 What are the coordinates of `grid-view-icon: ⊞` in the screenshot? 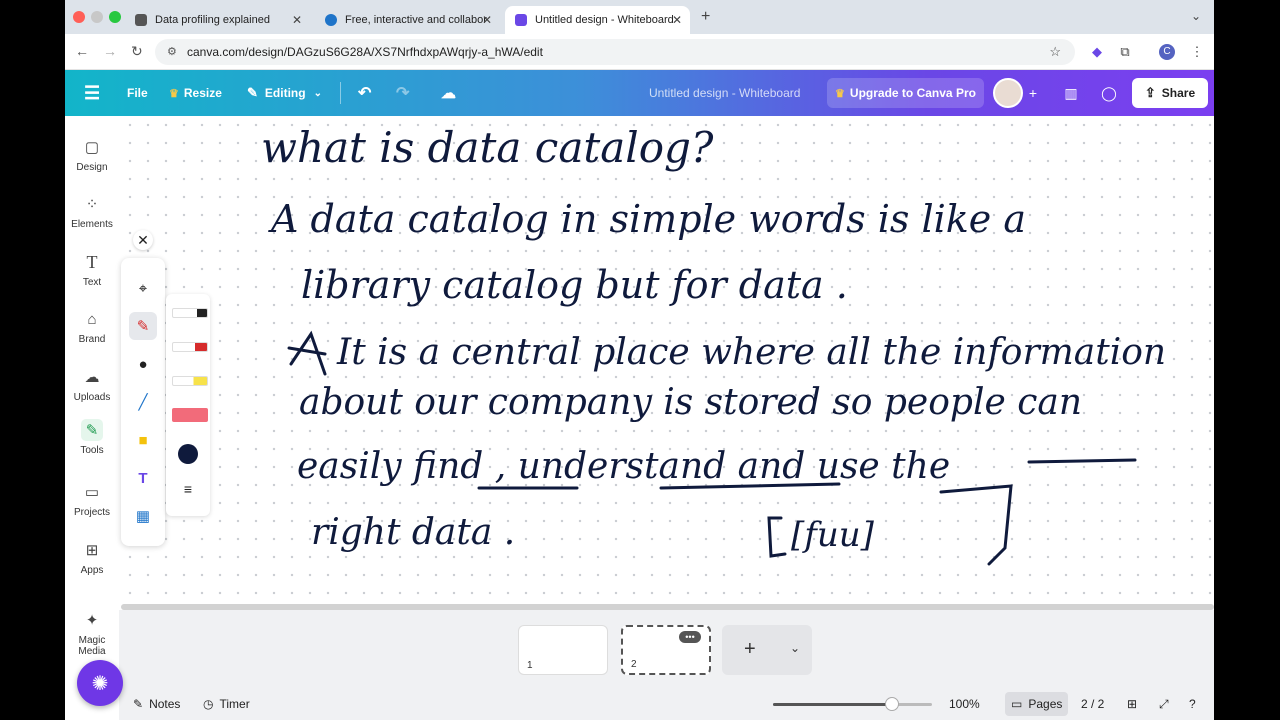 It's located at (1132, 704).